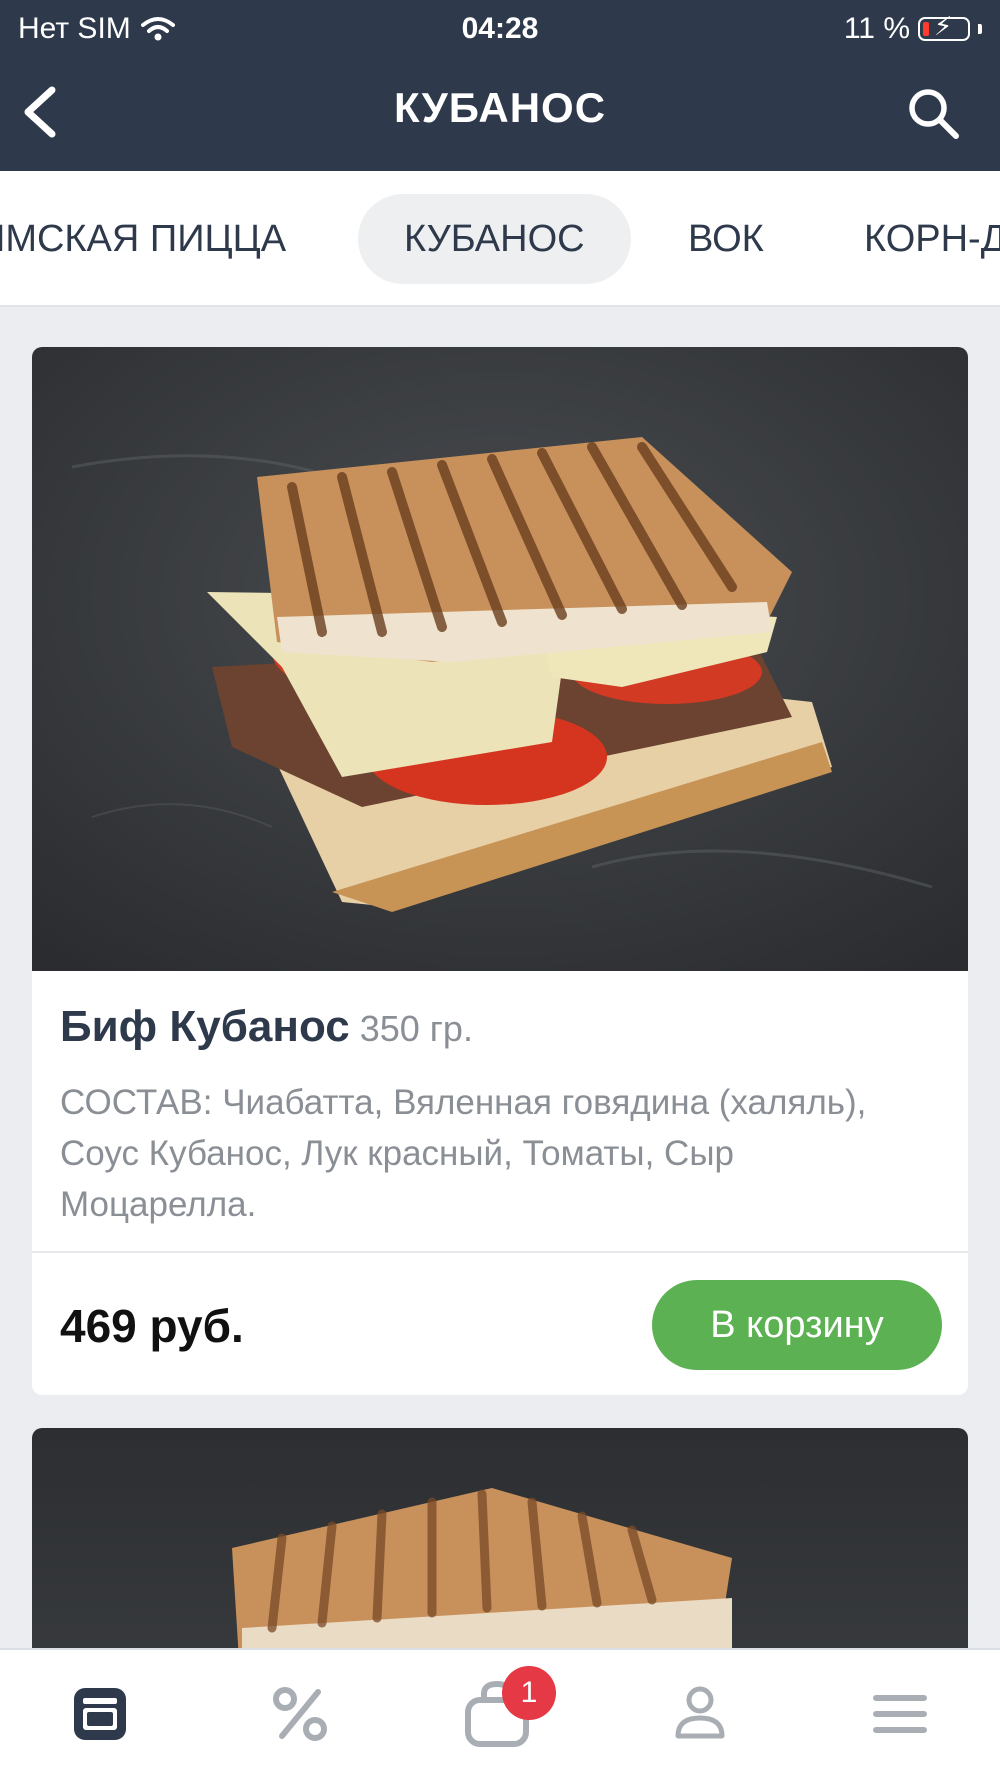 The height and width of the screenshot is (1780, 1000). What do you see at coordinates (944, 27) in the screenshot?
I see `battery-icon: ⚡` at bounding box center [944, 27].